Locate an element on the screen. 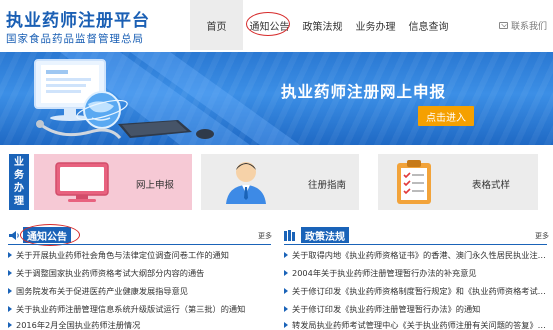  section-label-char: 业 is located at coordinates (19, 162).